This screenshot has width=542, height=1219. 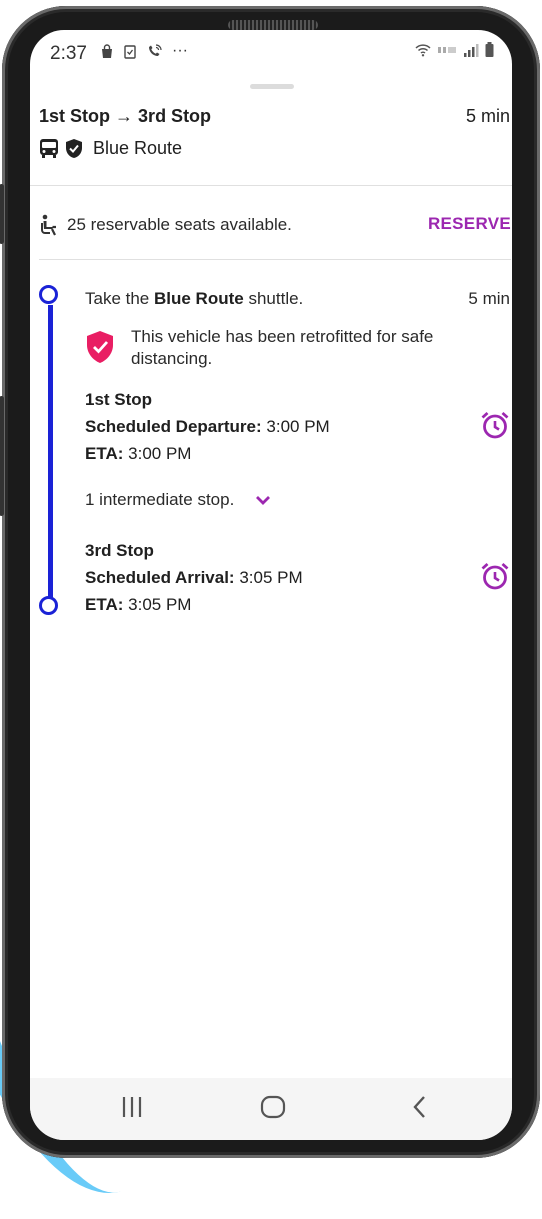 I want to click on scheduled-departure-label: Scheduled Departure:, so click(x=173, y=426).